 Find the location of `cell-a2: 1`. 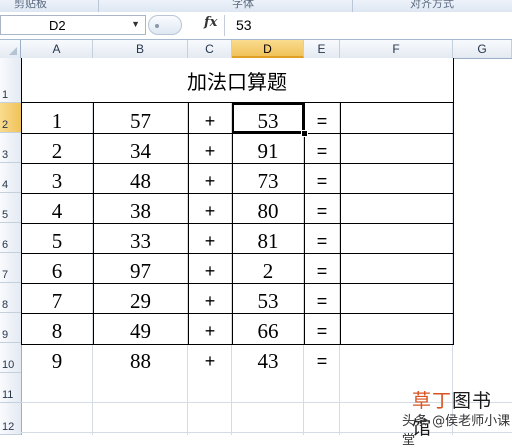

cell-a2: 1 is located at coordinates (57, 121).